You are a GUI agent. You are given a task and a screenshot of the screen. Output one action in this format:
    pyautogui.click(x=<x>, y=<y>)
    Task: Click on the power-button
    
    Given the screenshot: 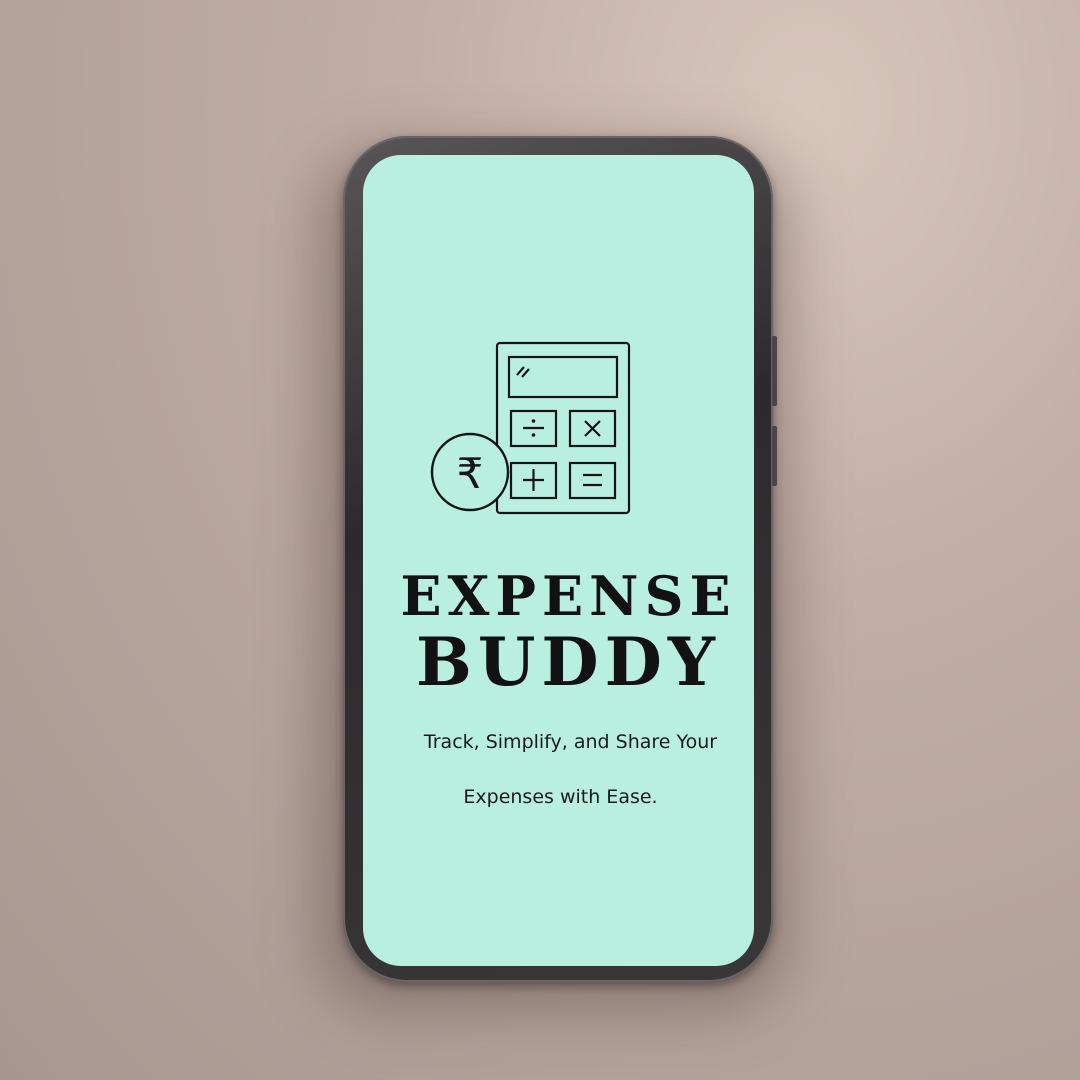 What is the action you would take?
    pyautogui.click(x=774, y=371)
    